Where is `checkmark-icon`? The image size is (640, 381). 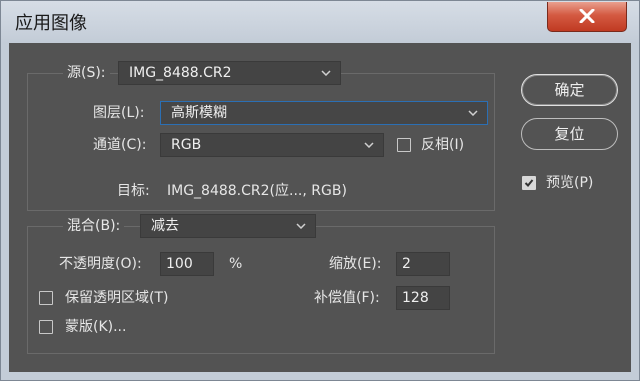
checkmark-icon is located at coordinates (529, 183).